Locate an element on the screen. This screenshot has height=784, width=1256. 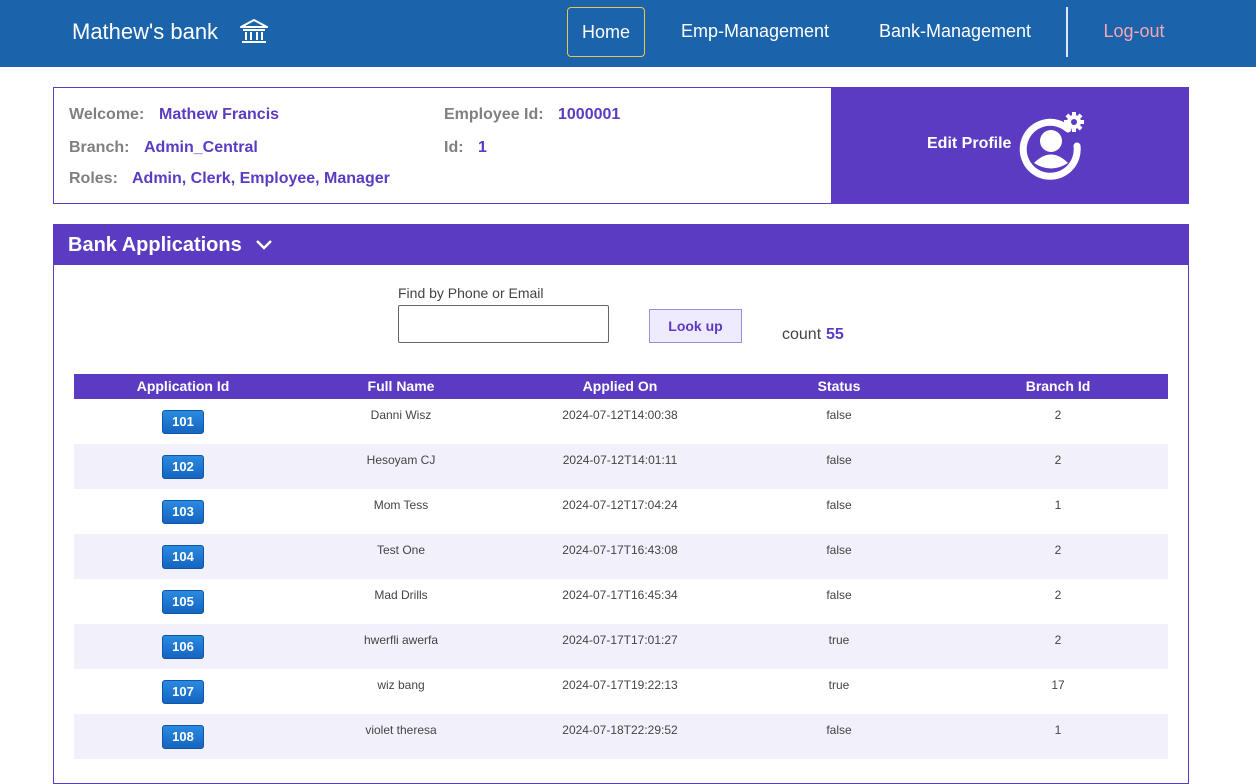
applied-on-cell: 2024-07-12T17:04:24 is located at coordinates (620, 505).